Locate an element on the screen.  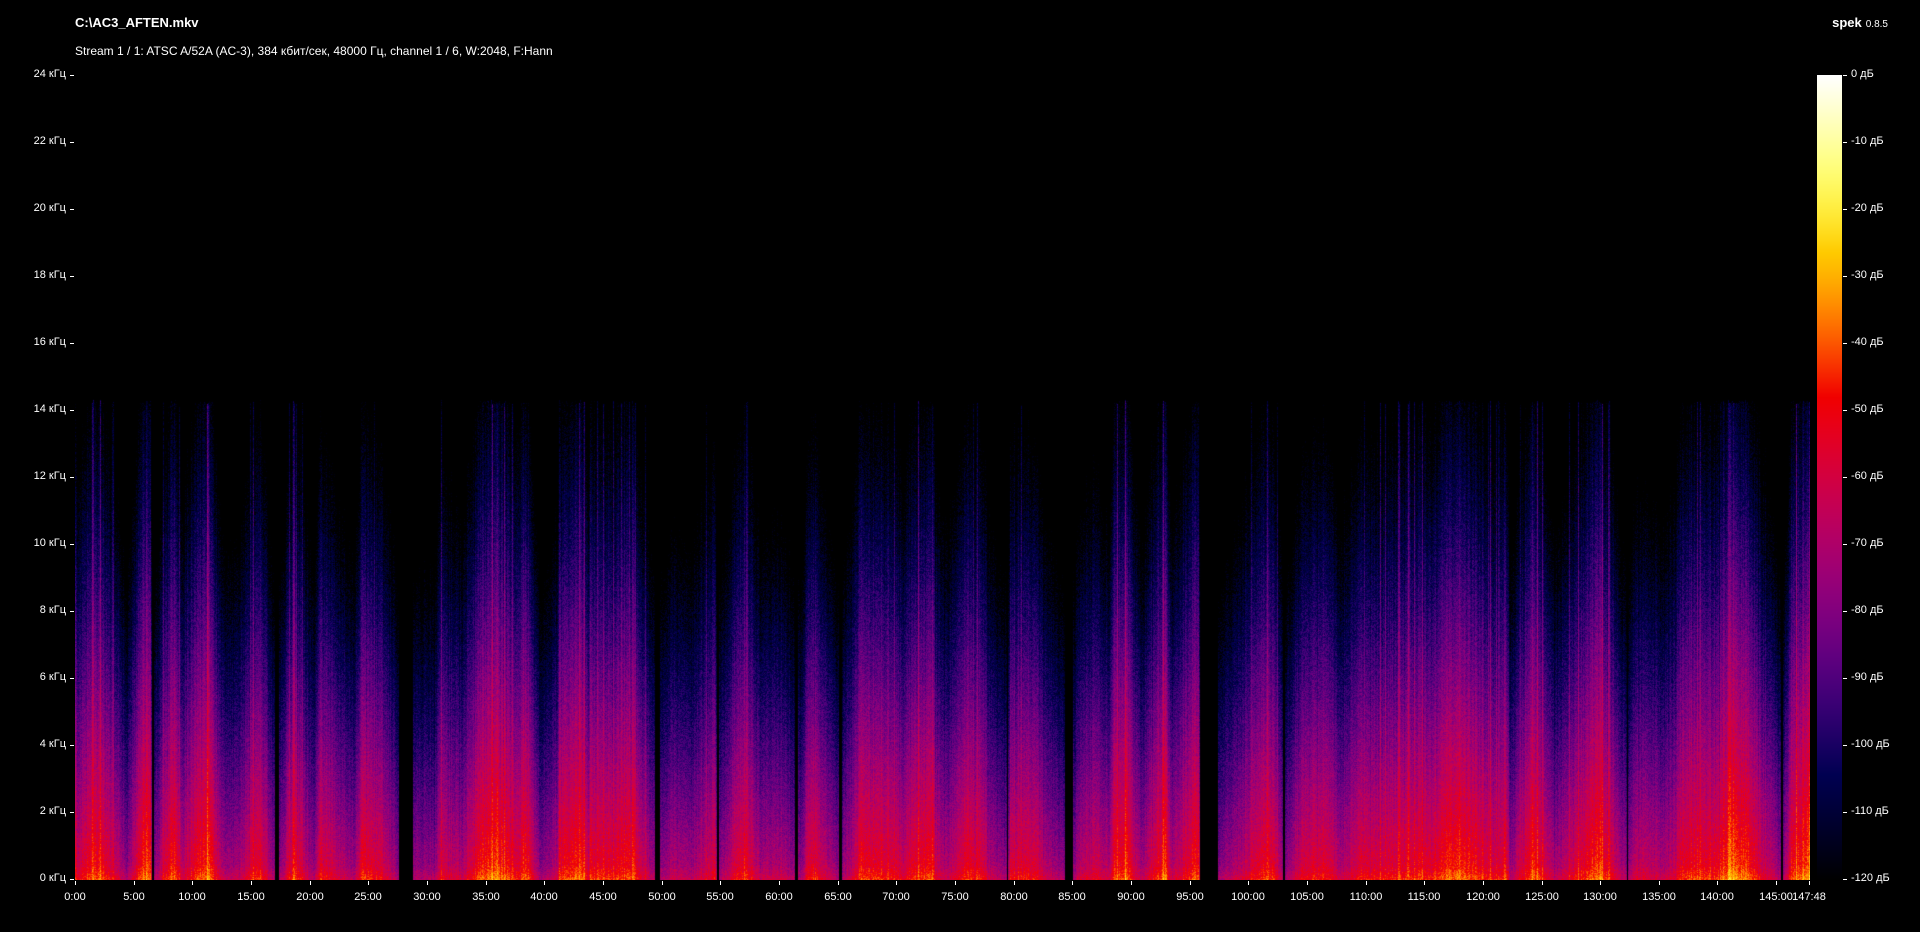
x-tick-label: 50:00 is located at coordinates (662, 897).